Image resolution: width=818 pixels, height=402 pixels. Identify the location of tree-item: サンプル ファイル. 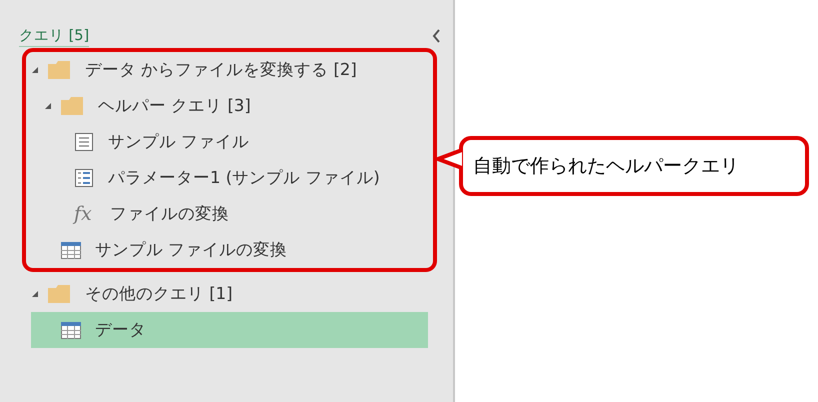
(229, 142).